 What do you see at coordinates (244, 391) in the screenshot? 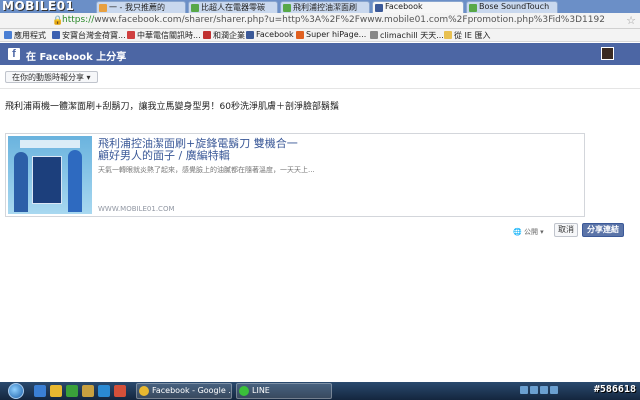
I see `line-icon` at bounding box center [244, 391].